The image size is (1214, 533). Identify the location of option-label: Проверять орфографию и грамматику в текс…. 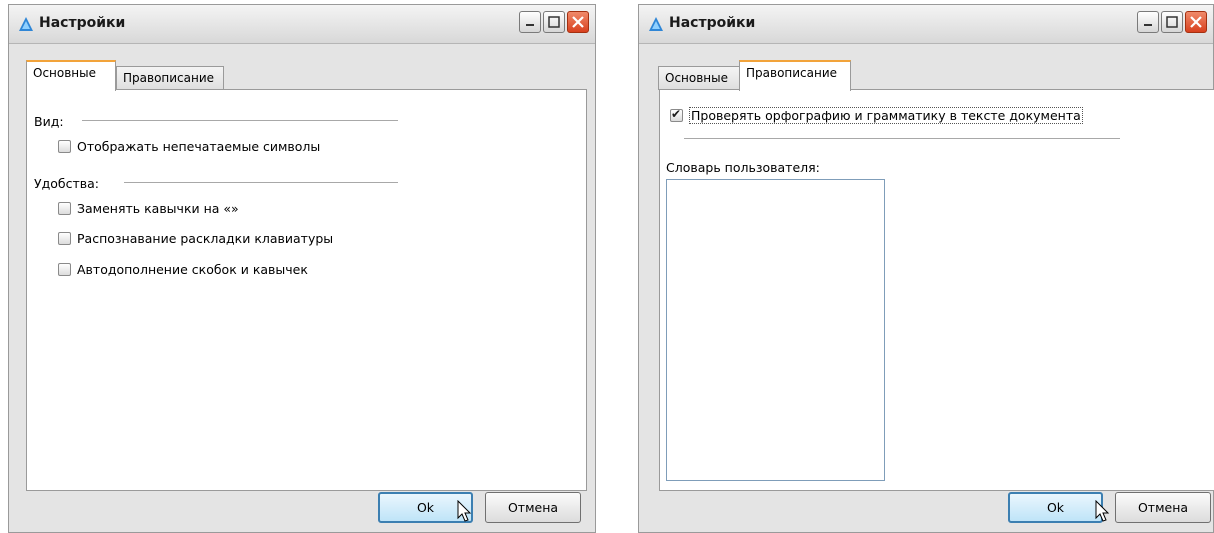
(886, 115).